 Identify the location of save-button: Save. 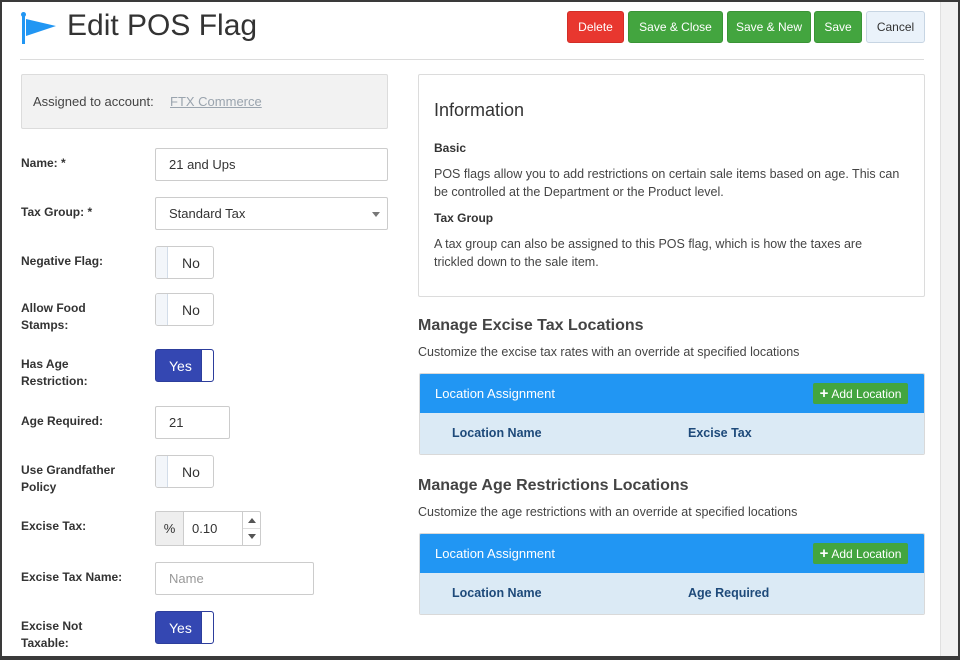
(838, 27).